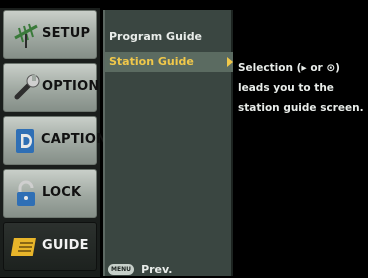 The image size is (368, 278). Describe the element at coordinates (23, 247) in the screenshot. I see `guide-book-icon` at that location.